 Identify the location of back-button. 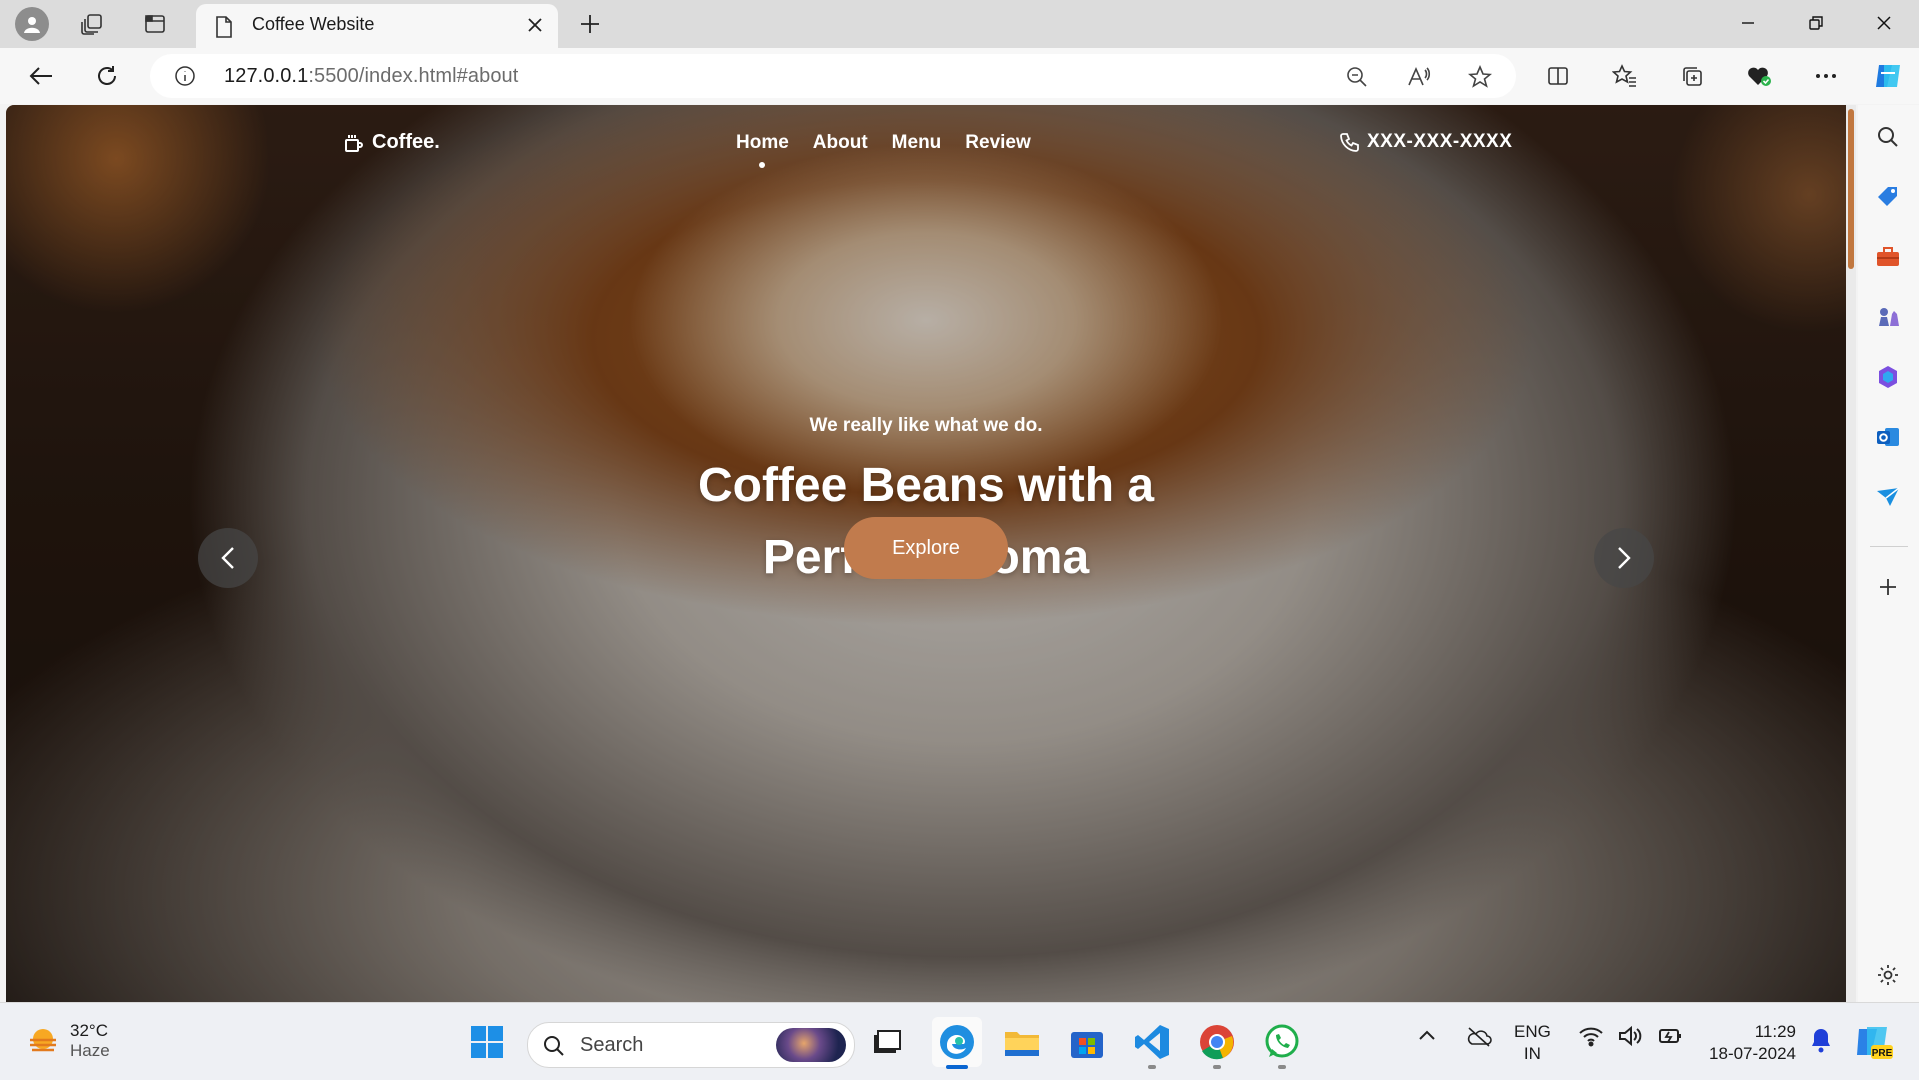
(41, 76).